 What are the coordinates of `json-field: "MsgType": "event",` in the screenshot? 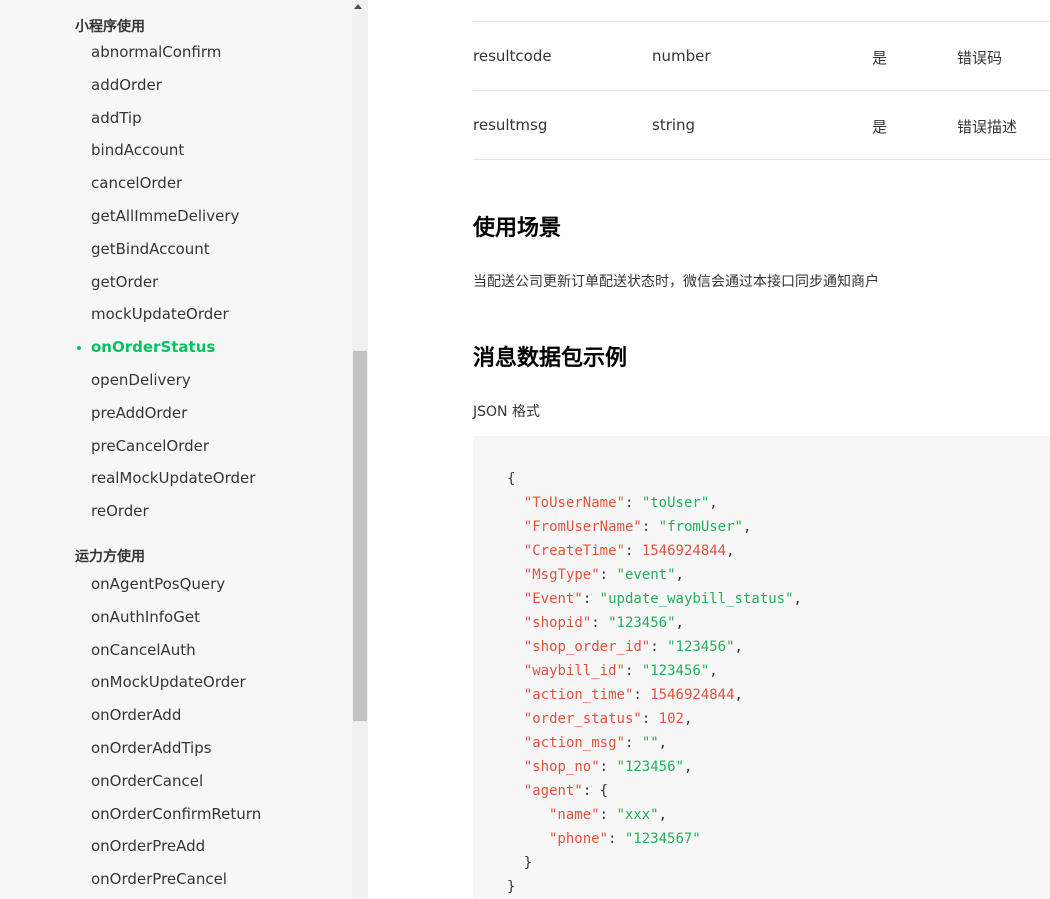 It's located at (603, 575).